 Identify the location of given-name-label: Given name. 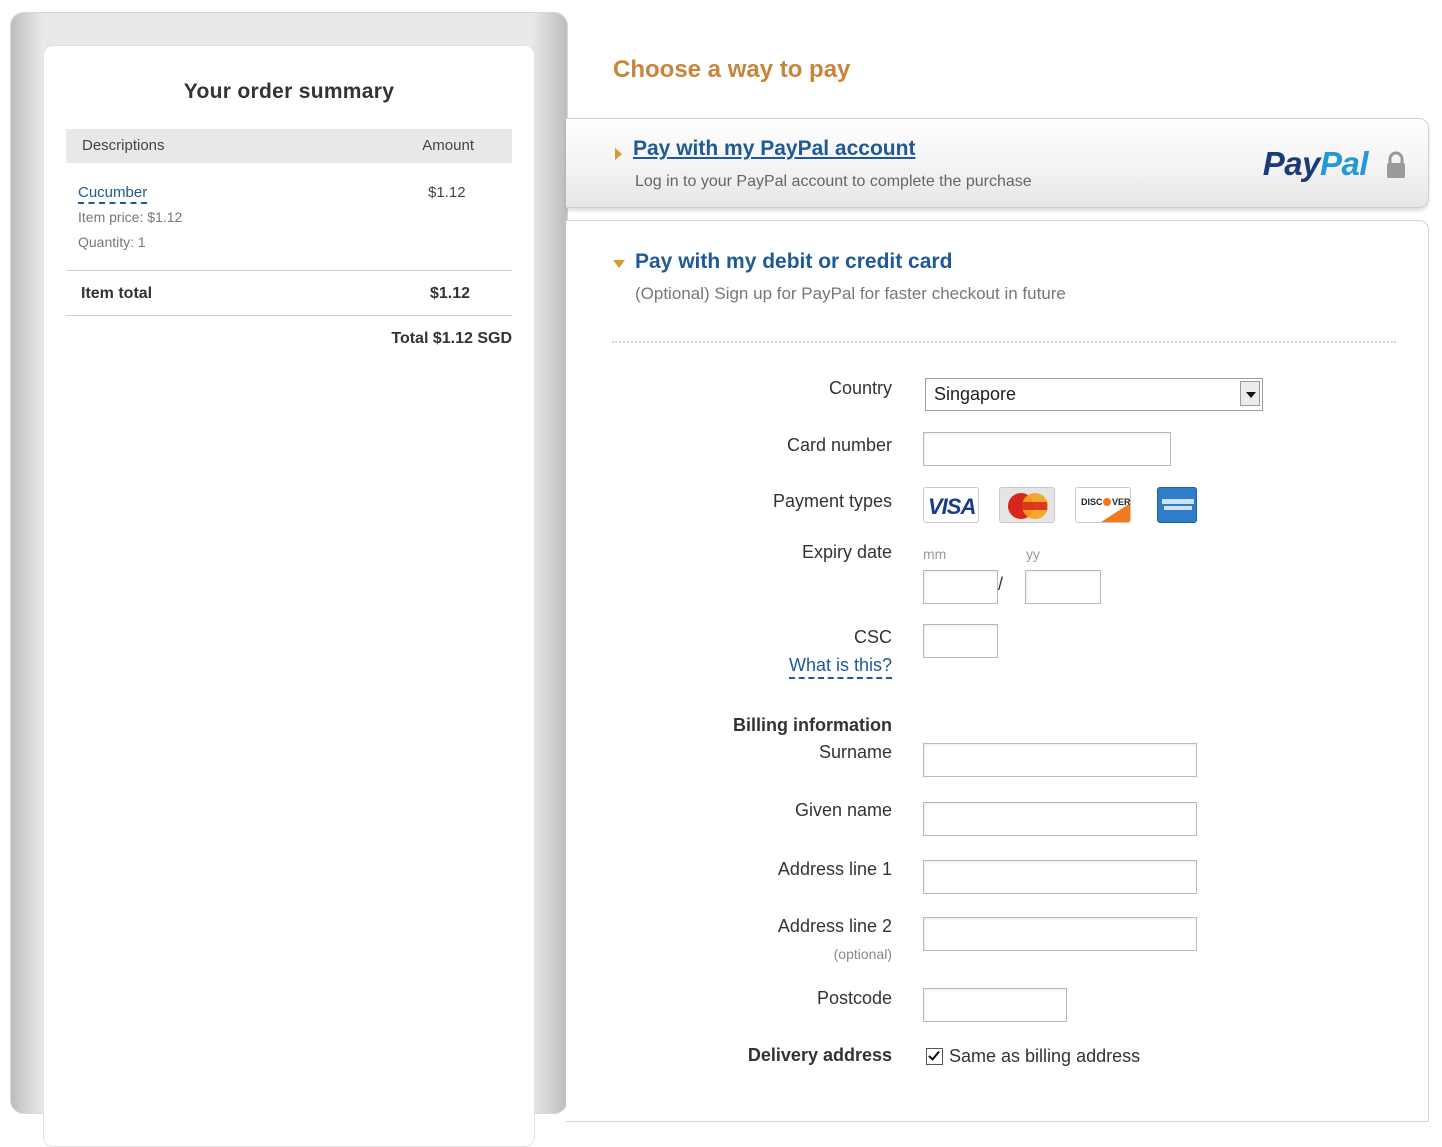
(843, 810).